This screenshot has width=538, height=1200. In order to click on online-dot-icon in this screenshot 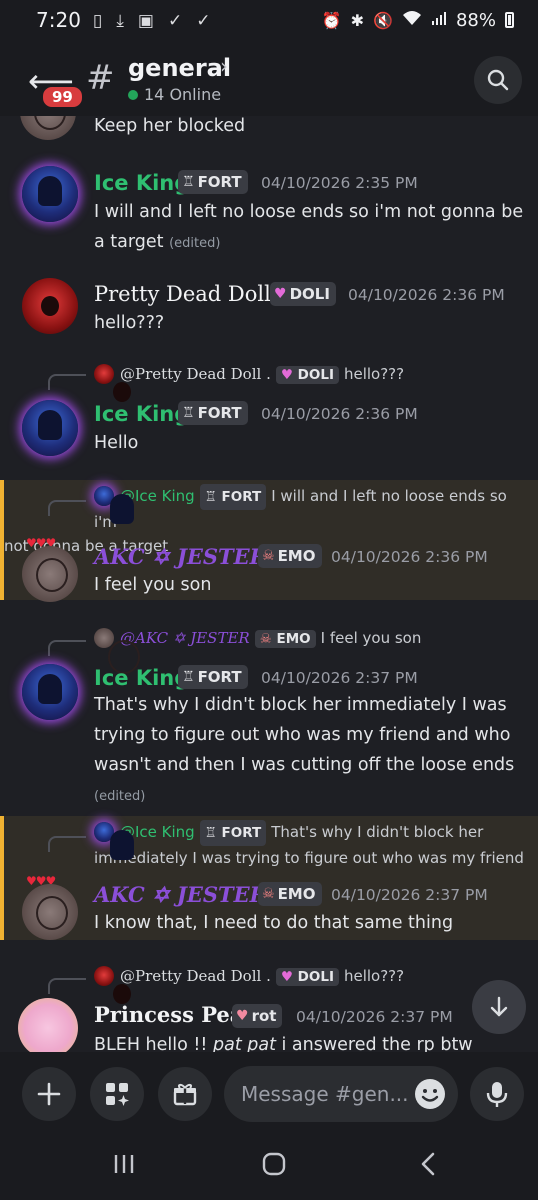, I will do `click(133, 94)`.